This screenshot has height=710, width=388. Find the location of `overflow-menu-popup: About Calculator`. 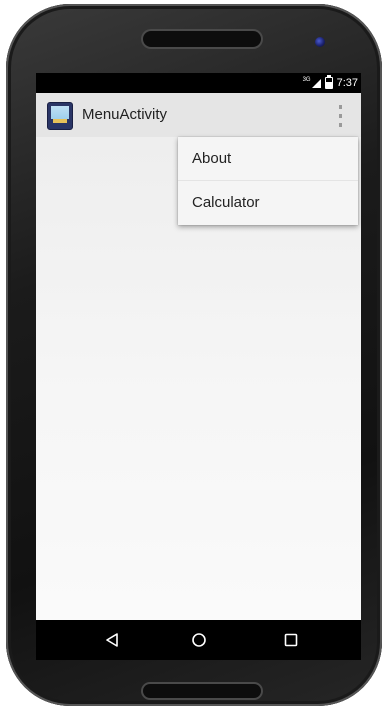

overflow-menu-popup: About Calculator is located at coordinates (268, 181).